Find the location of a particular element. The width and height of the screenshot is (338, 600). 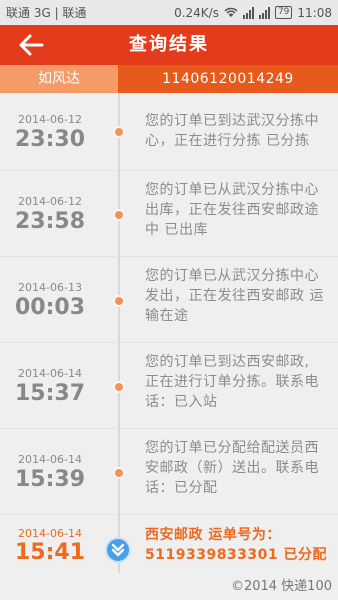

event-time: 15:41 is located at coordinates (50, 552).